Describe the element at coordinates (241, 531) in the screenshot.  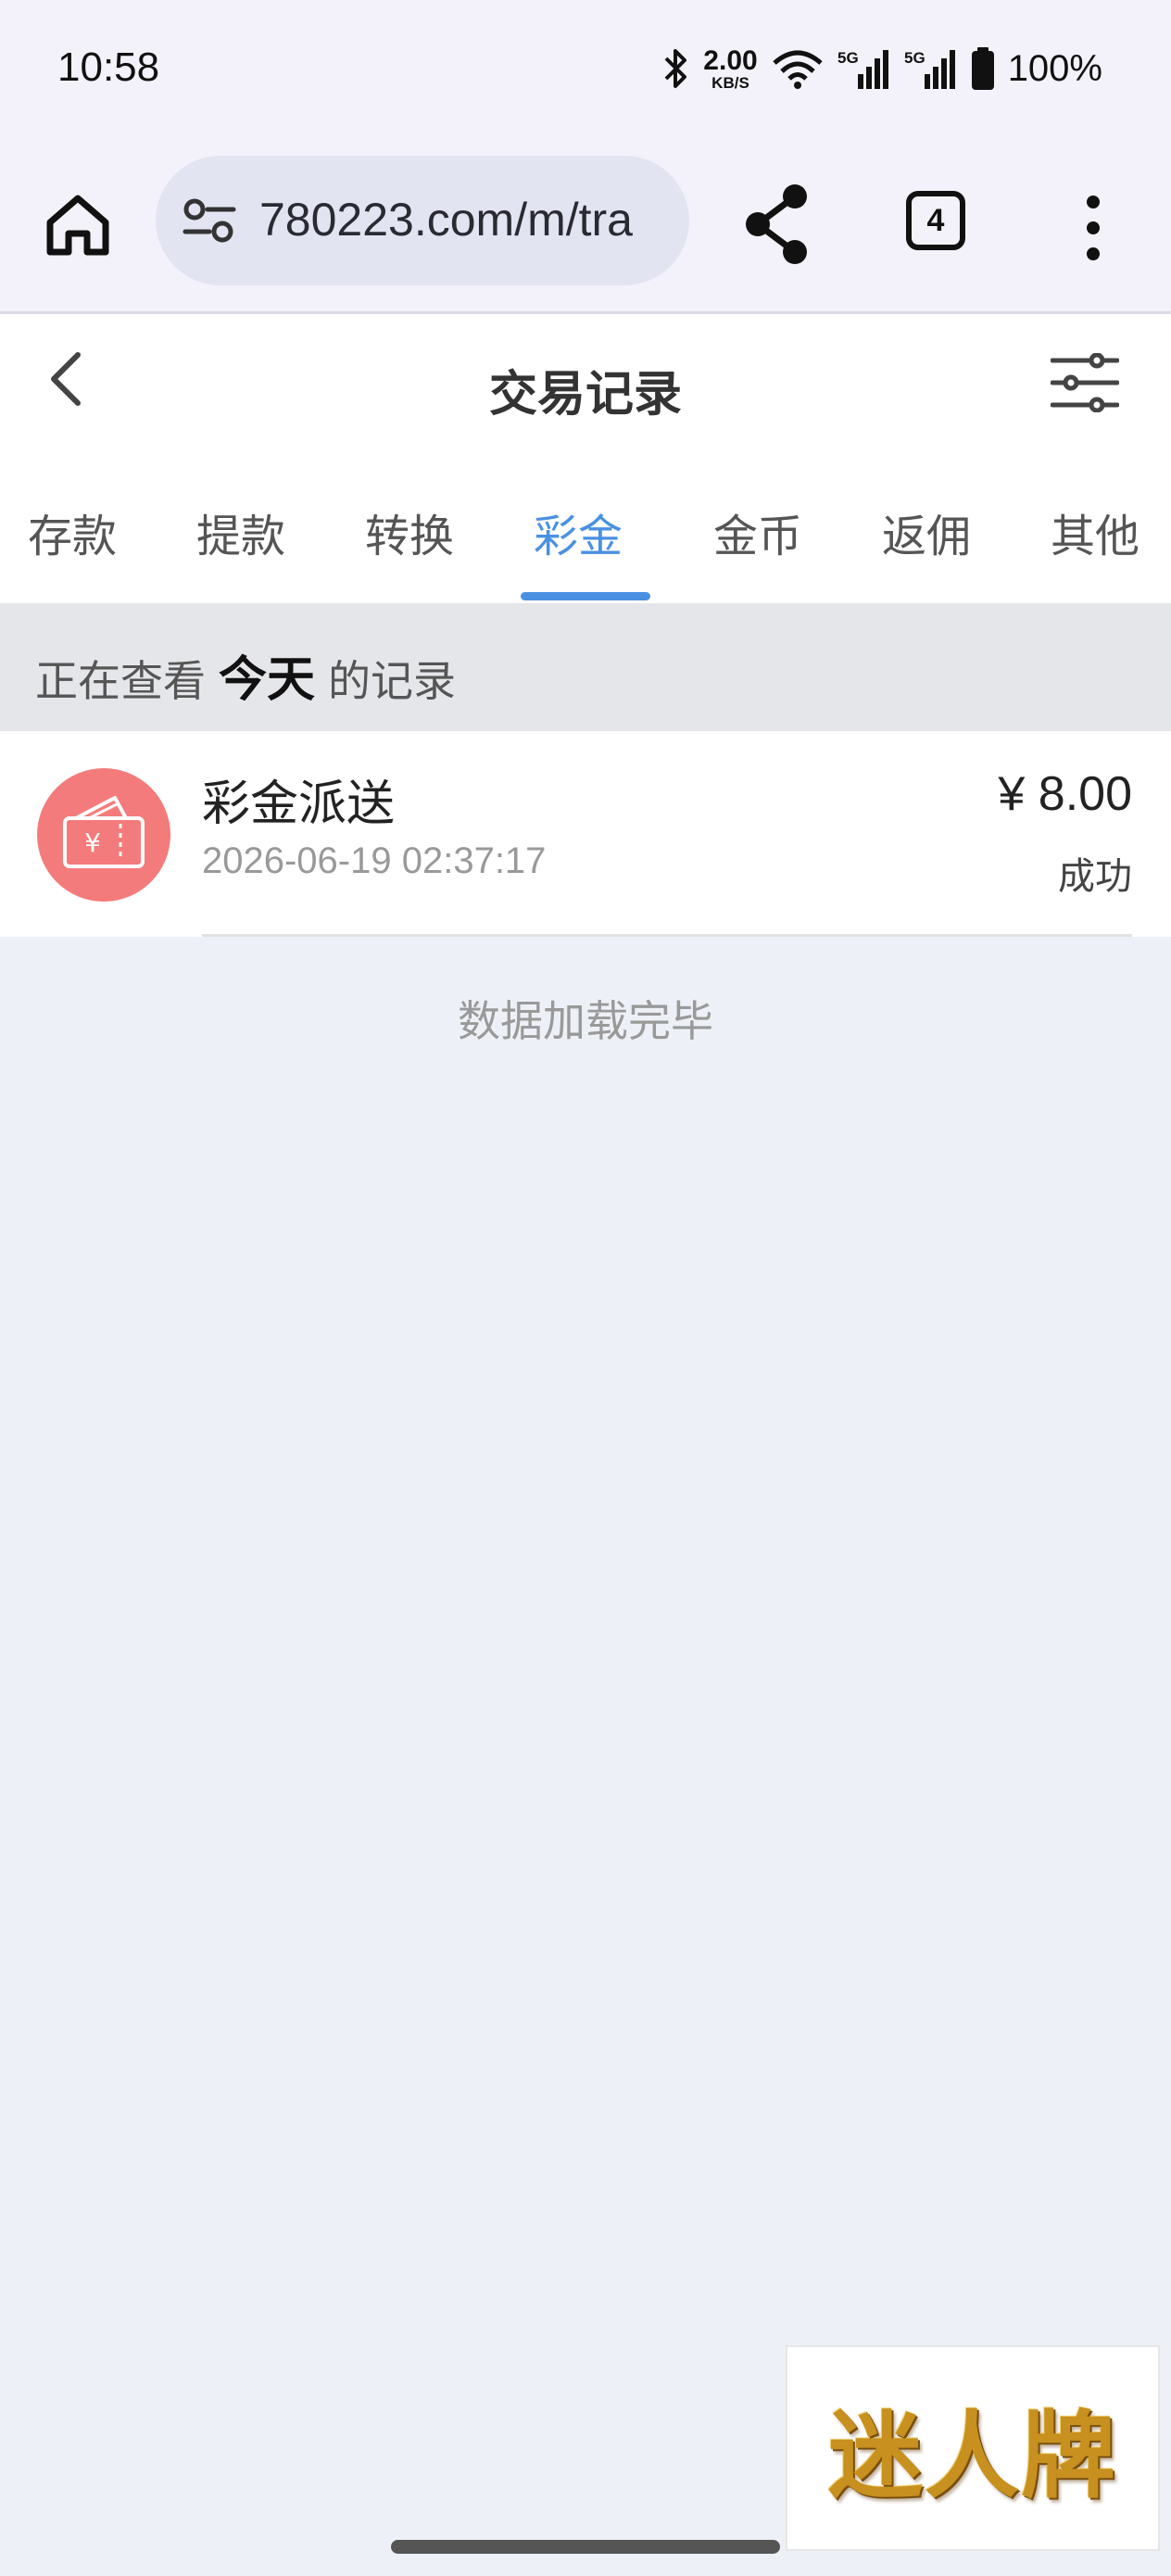
I see `tab-withdraw: 提款` at that location.